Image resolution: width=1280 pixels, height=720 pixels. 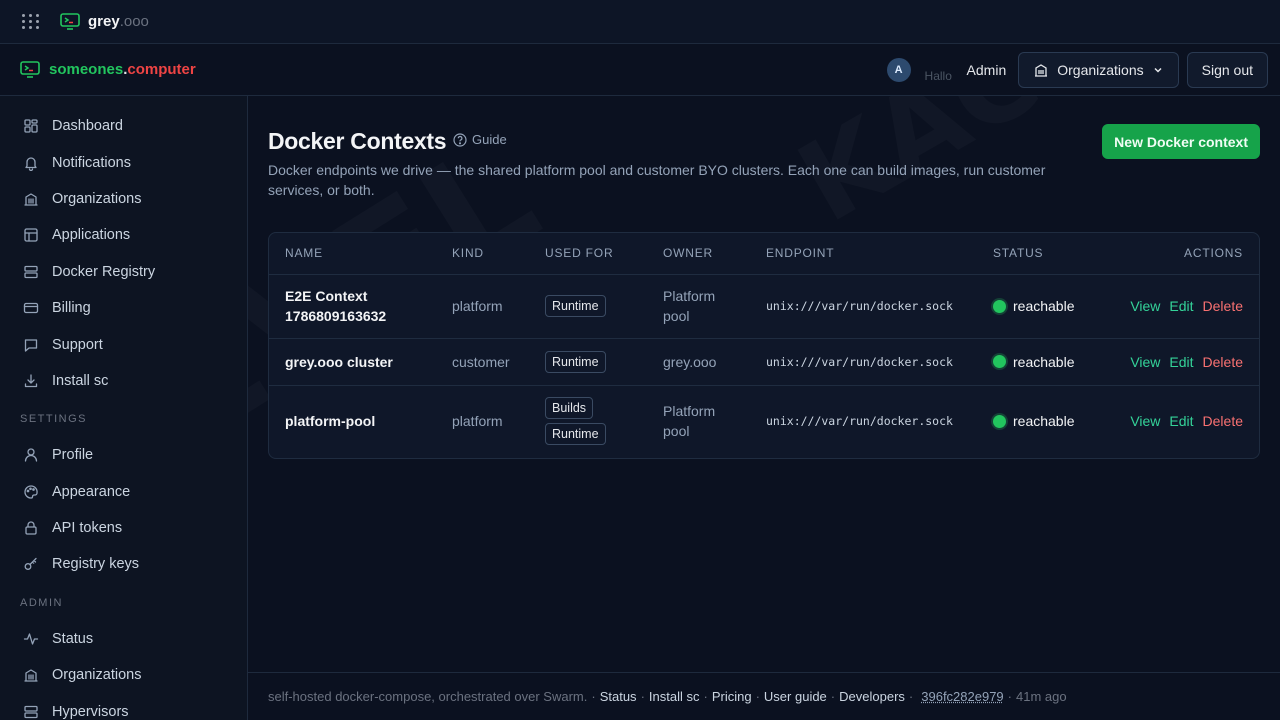 What do you see at coordinates (795, 696) in the screenshot?
I see `footer-link-user-guide: User guide` at bounding box center [795, 696].